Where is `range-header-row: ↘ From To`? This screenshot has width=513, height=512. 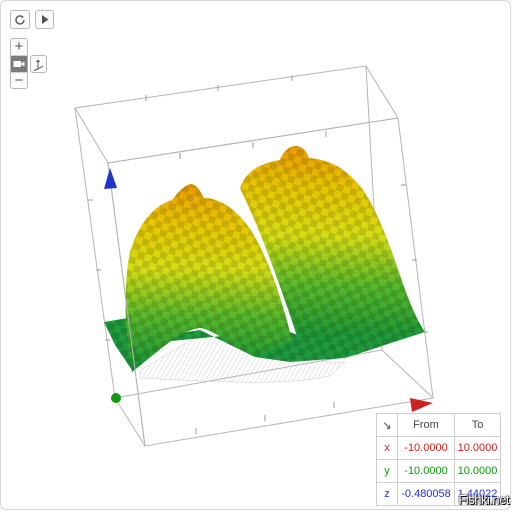 range-header-row: ↘ From To is located at coordinates (438, 425).